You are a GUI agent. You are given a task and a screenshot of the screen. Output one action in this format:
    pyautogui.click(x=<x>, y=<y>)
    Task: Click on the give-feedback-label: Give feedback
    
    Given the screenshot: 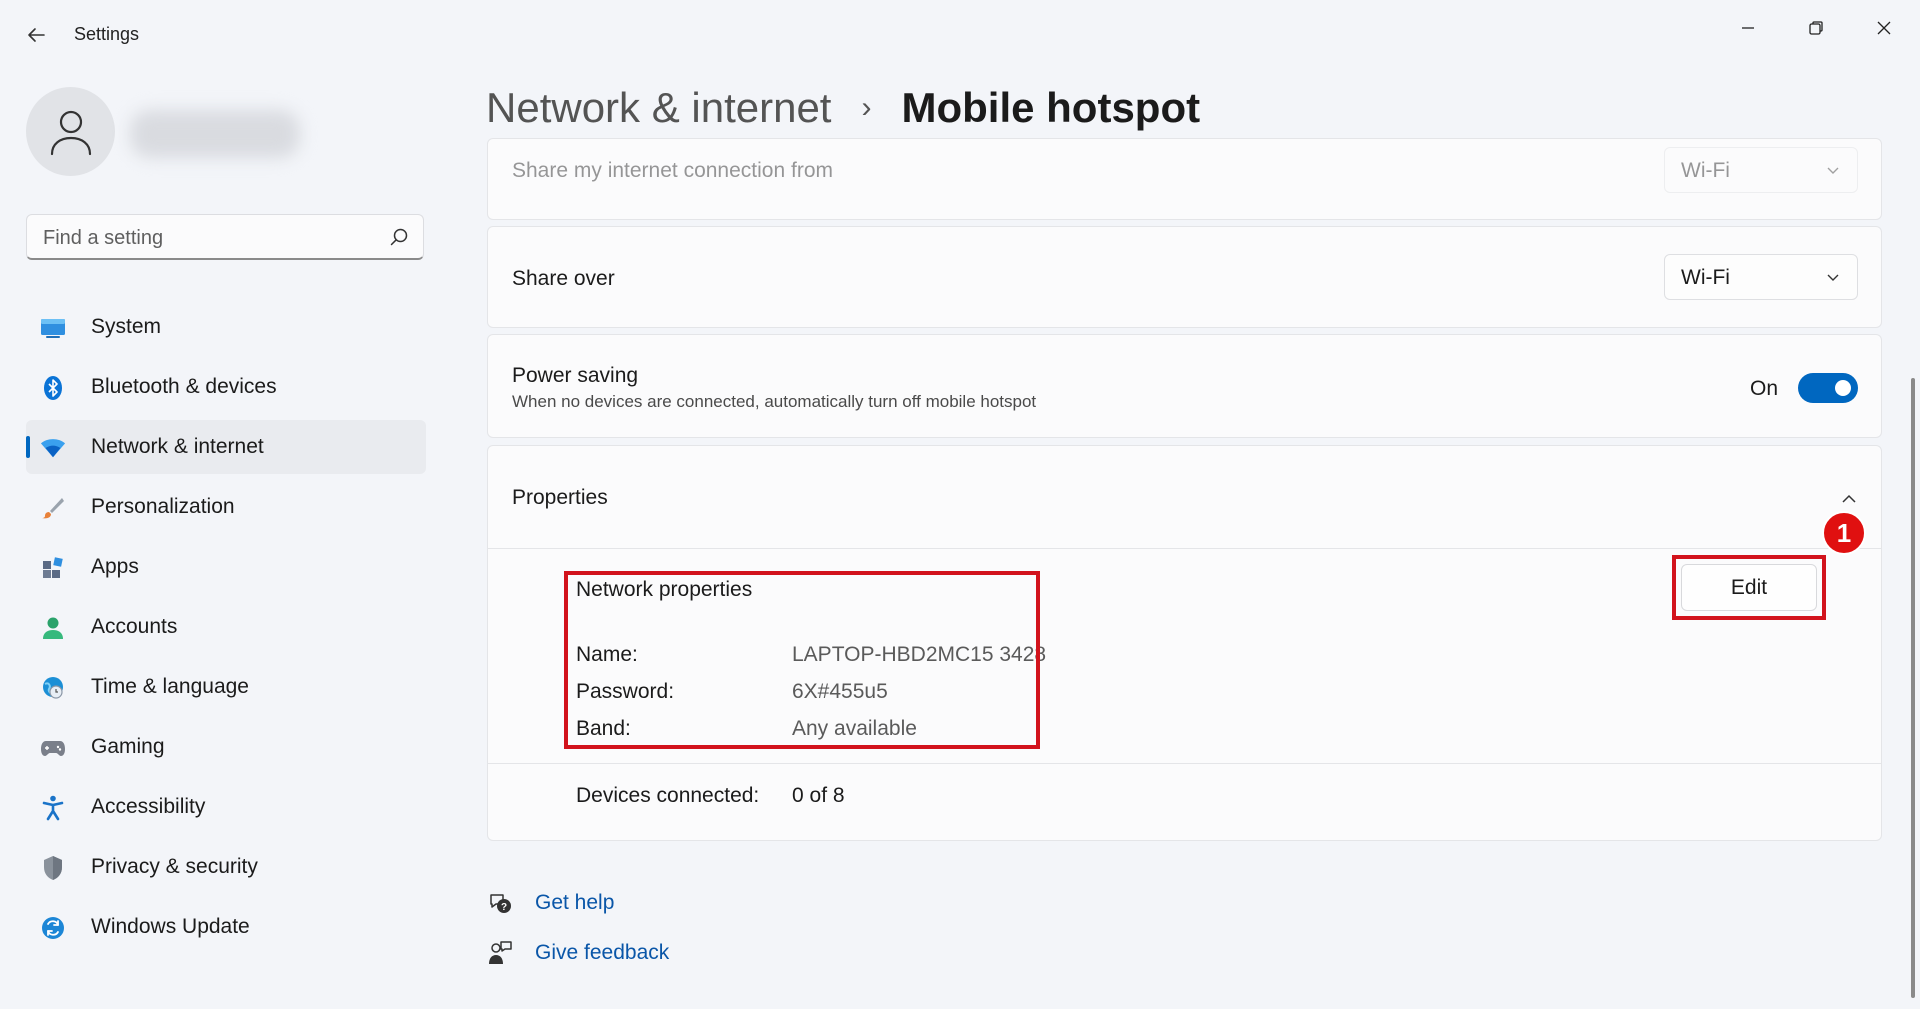 What is the action you would take?
    pyautogui.click(x=602, y=953)
    